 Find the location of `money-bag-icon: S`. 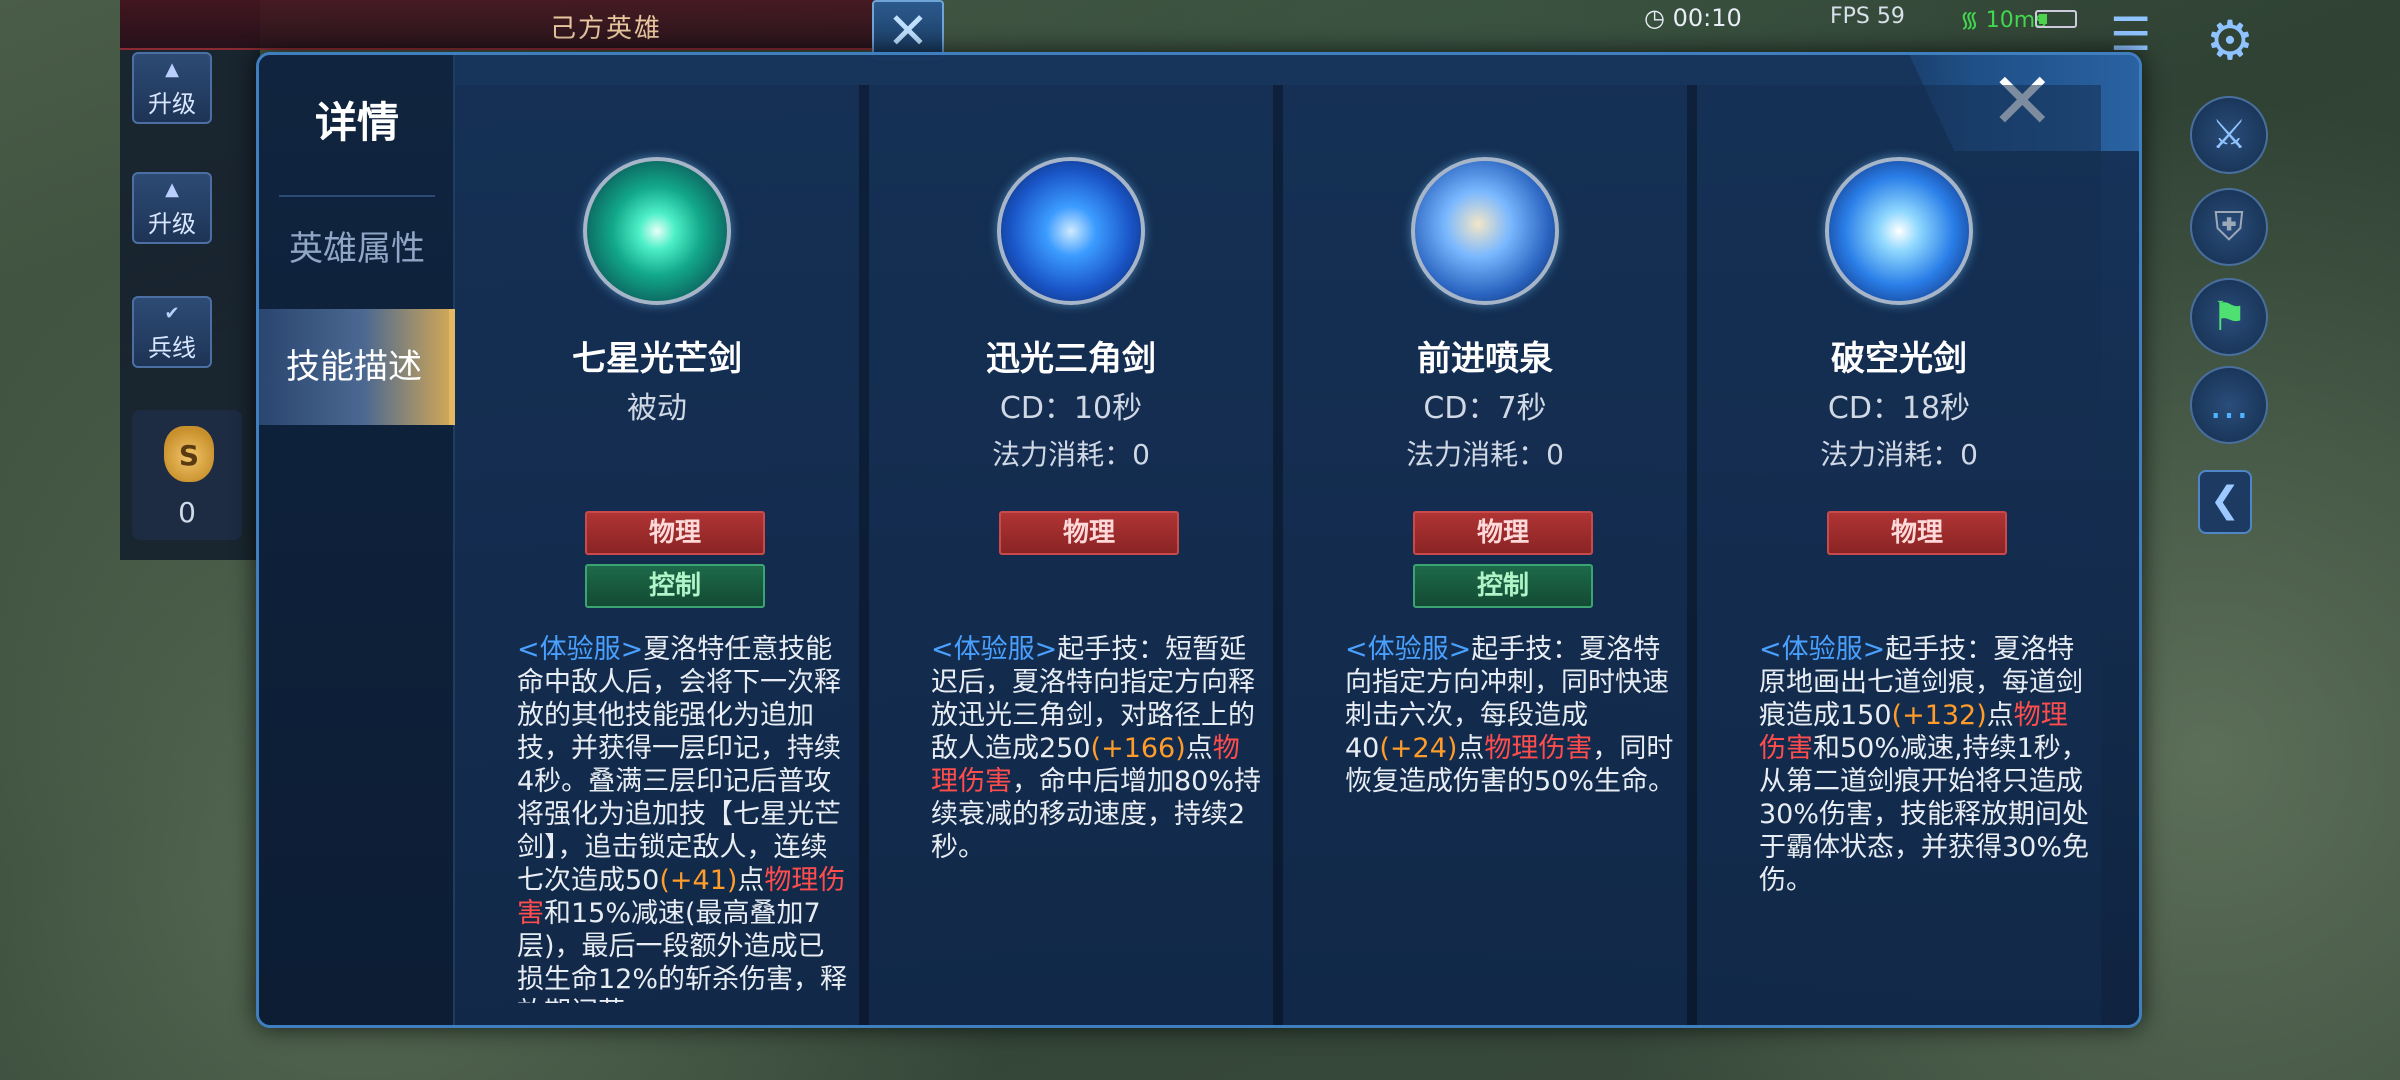

money-bag-icon: S is located at coordinates (189, 454).